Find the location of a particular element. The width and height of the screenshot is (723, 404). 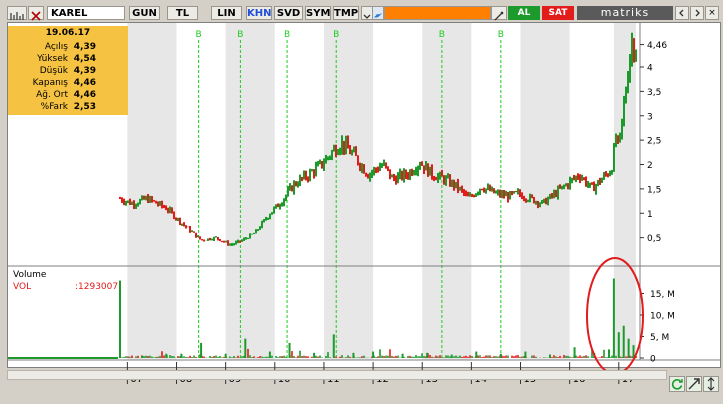

info-row-low: Düşük 4,39 is located at coordinates (68, 71).